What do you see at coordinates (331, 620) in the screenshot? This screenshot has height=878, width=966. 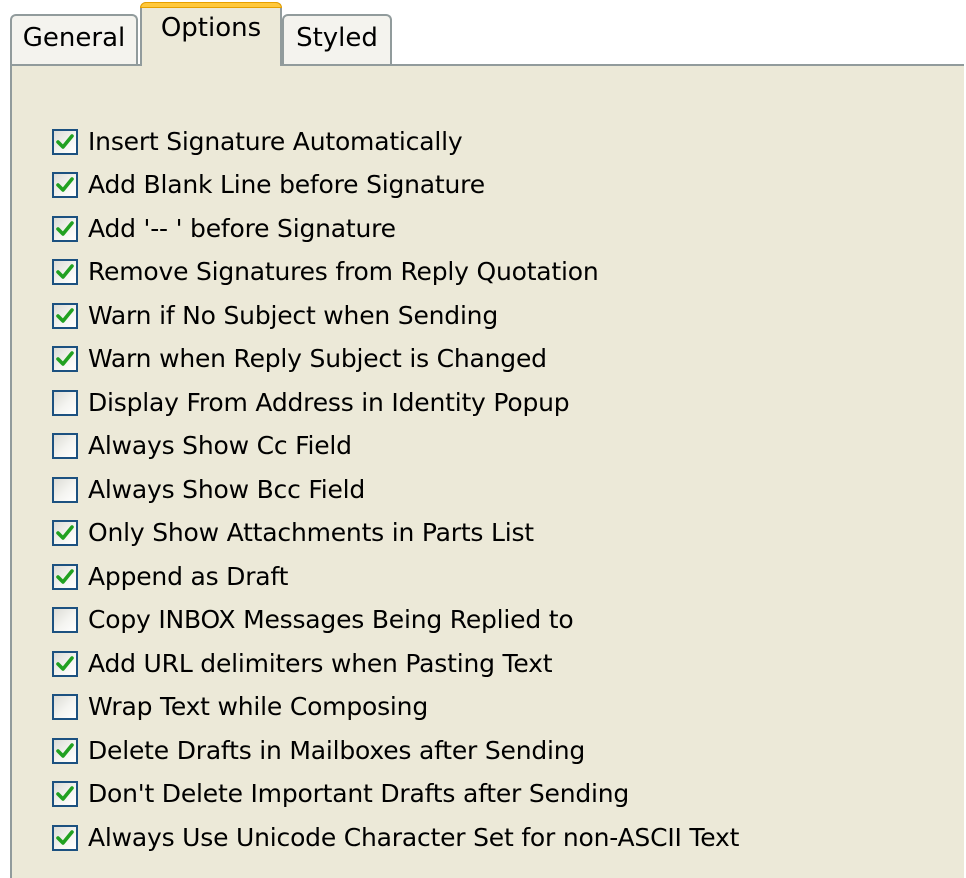 I see `option-label: Copy INBOX Messages Being Replied to` at bounding box center [331, 620].